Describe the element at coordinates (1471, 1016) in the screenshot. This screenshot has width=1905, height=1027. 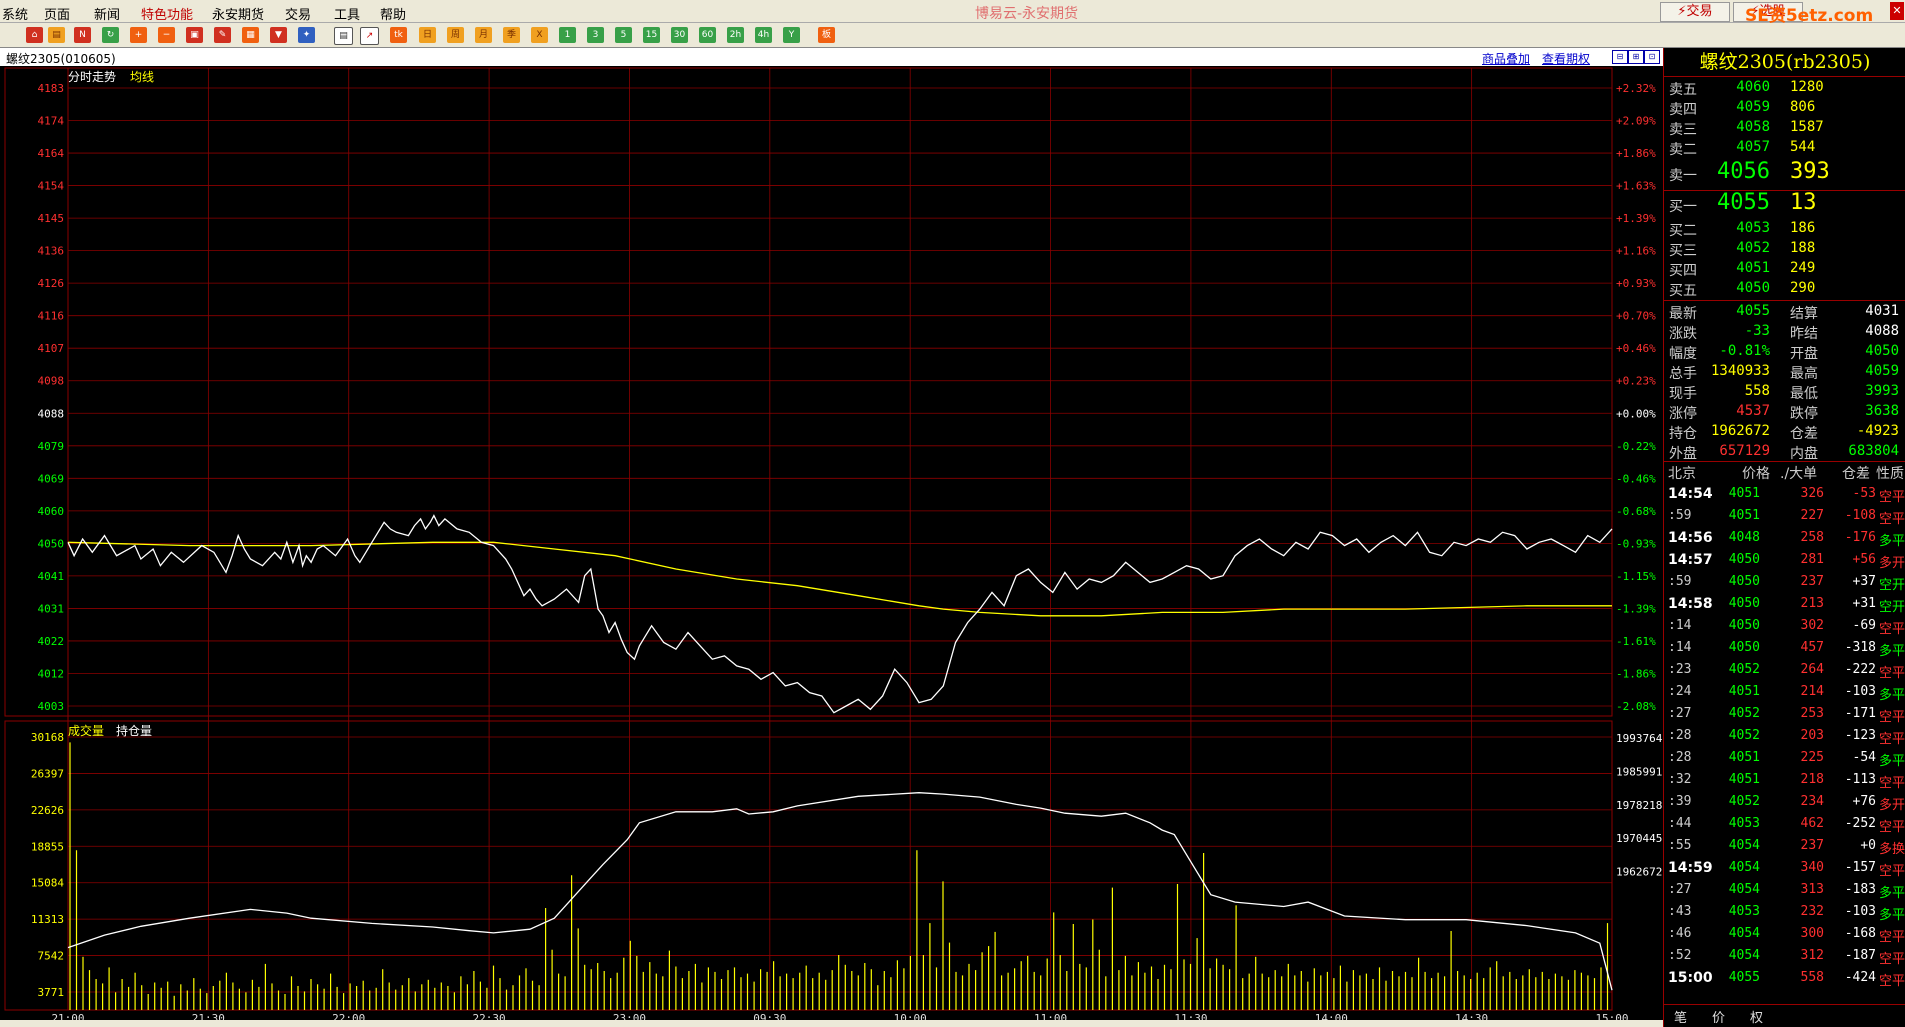
I see `time-tick: 14:30` at that location.